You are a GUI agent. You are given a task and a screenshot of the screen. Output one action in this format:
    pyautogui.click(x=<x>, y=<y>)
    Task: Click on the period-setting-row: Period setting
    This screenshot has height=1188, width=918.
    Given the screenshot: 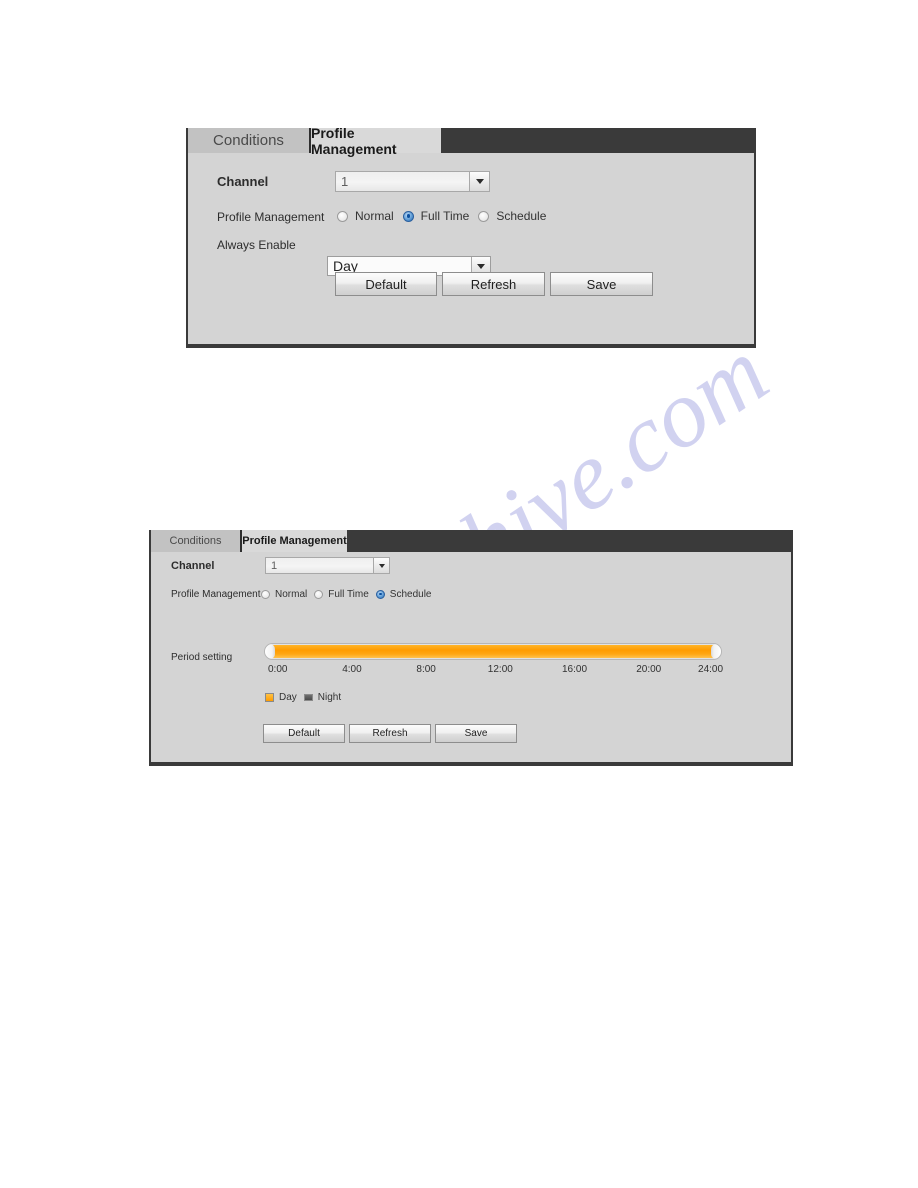 What is the action you would take?
    pyautogui.click(x=218, y=657)
    